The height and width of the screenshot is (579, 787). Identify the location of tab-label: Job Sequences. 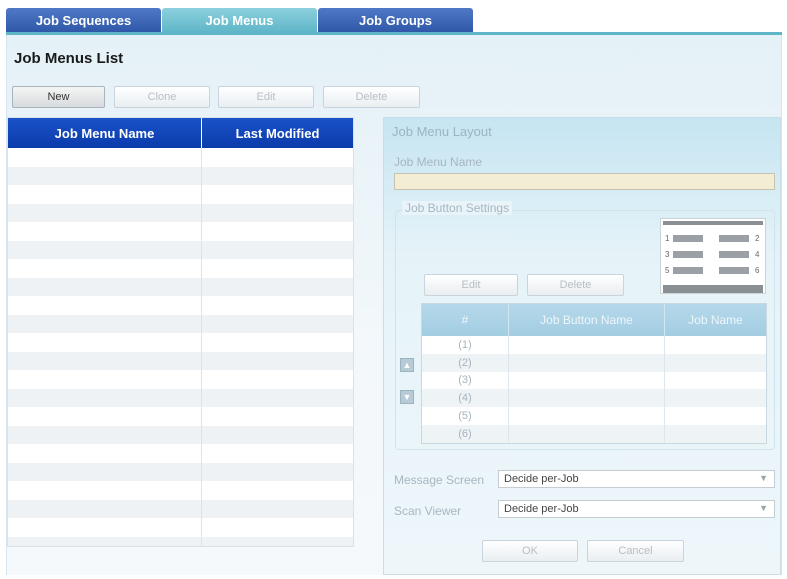
(83, 20).